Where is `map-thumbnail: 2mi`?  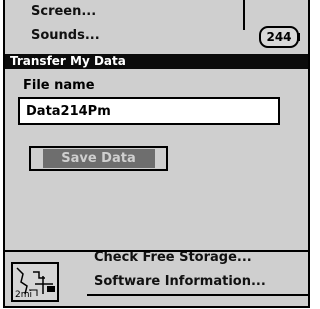 map-thumbnail: 2mi is located at coordinates (35, 282).